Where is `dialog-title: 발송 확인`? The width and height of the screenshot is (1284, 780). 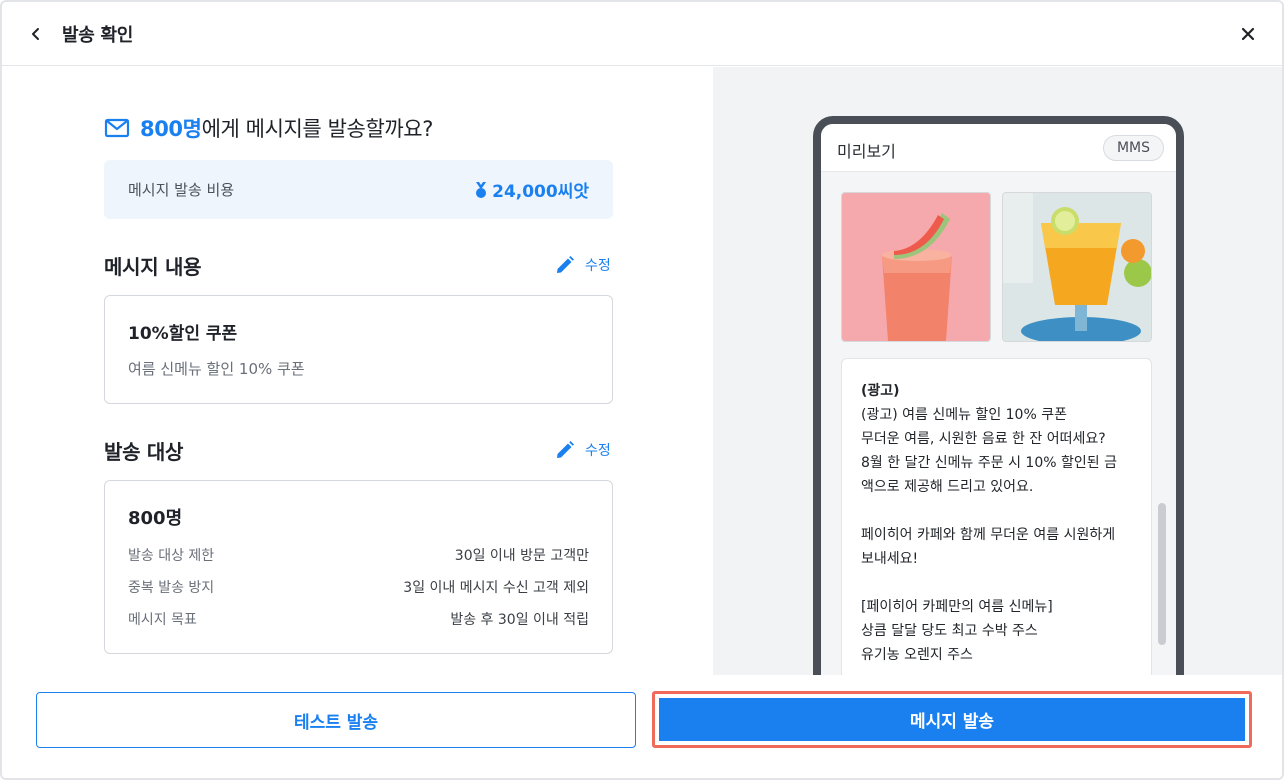 dialog-title: 발송 확인 is located at coordinates (98, 35).